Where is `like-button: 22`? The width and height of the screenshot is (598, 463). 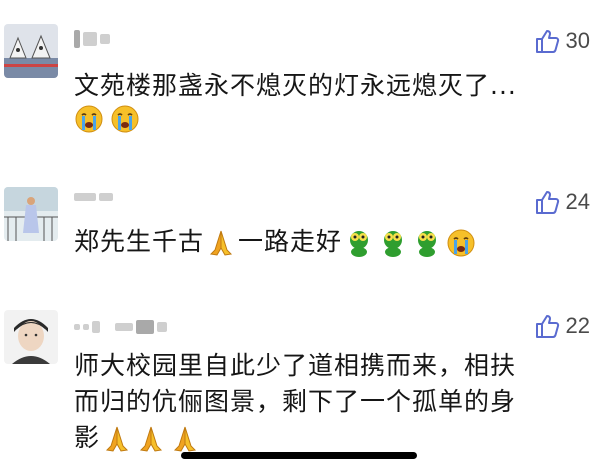 like-button: 22 is located at coordinates (562, 326).